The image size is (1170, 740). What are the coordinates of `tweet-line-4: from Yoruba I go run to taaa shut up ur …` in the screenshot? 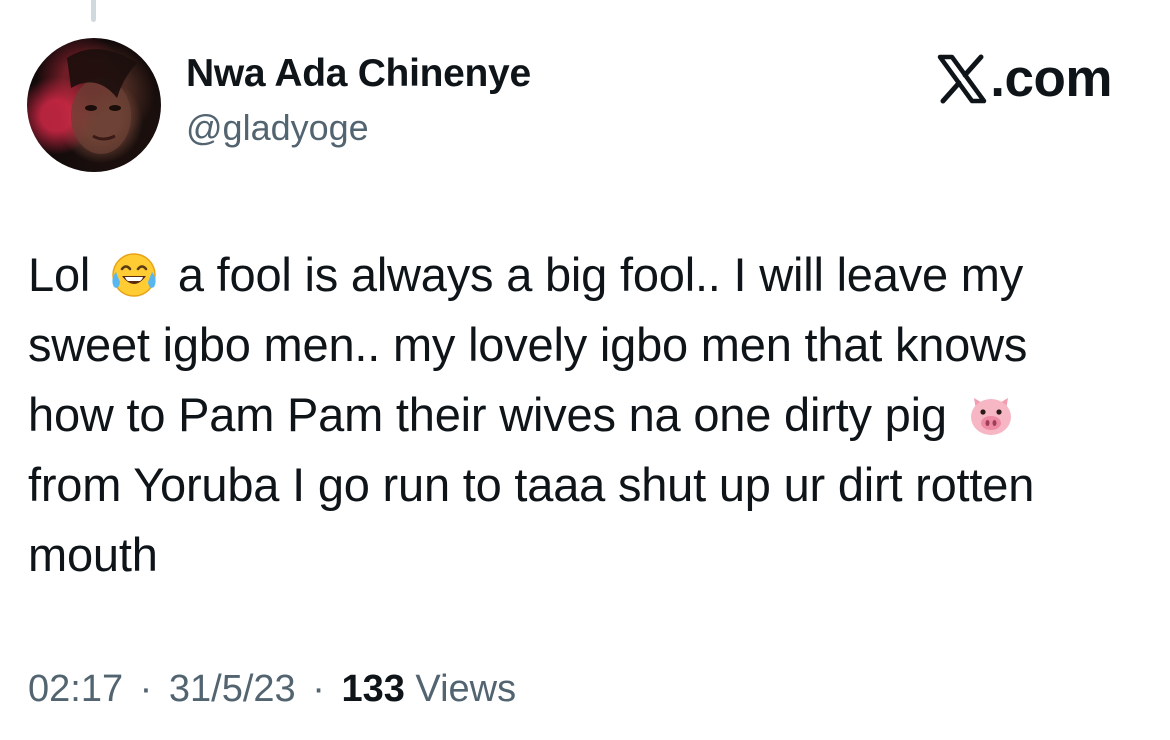 It's located at (531, 484).